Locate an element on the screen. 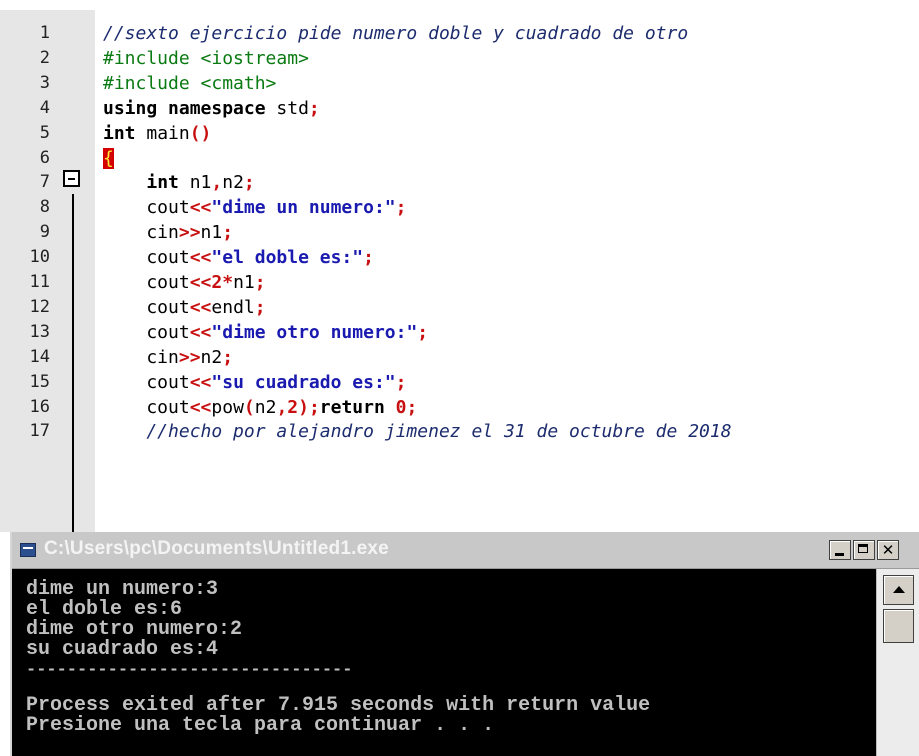  code-token: , is located at coordinates (217, 183).